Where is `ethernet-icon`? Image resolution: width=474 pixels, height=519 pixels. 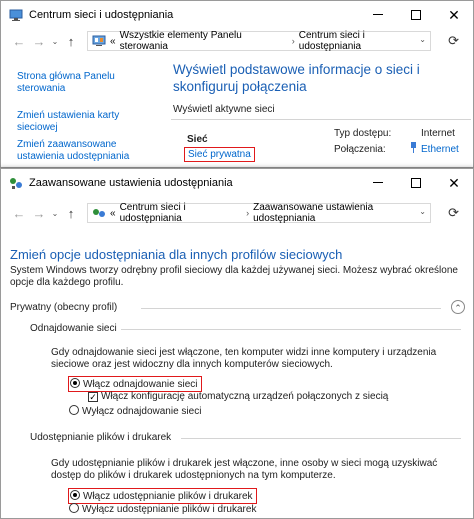
ethernet-icon is located at coordinates (413, 149).